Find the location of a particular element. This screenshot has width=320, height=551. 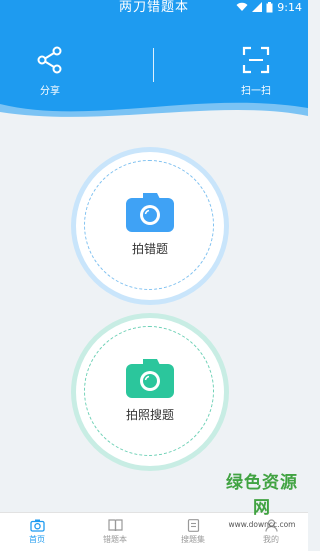

tab-mine-label: 我的 is located at coordinates (271, 539).